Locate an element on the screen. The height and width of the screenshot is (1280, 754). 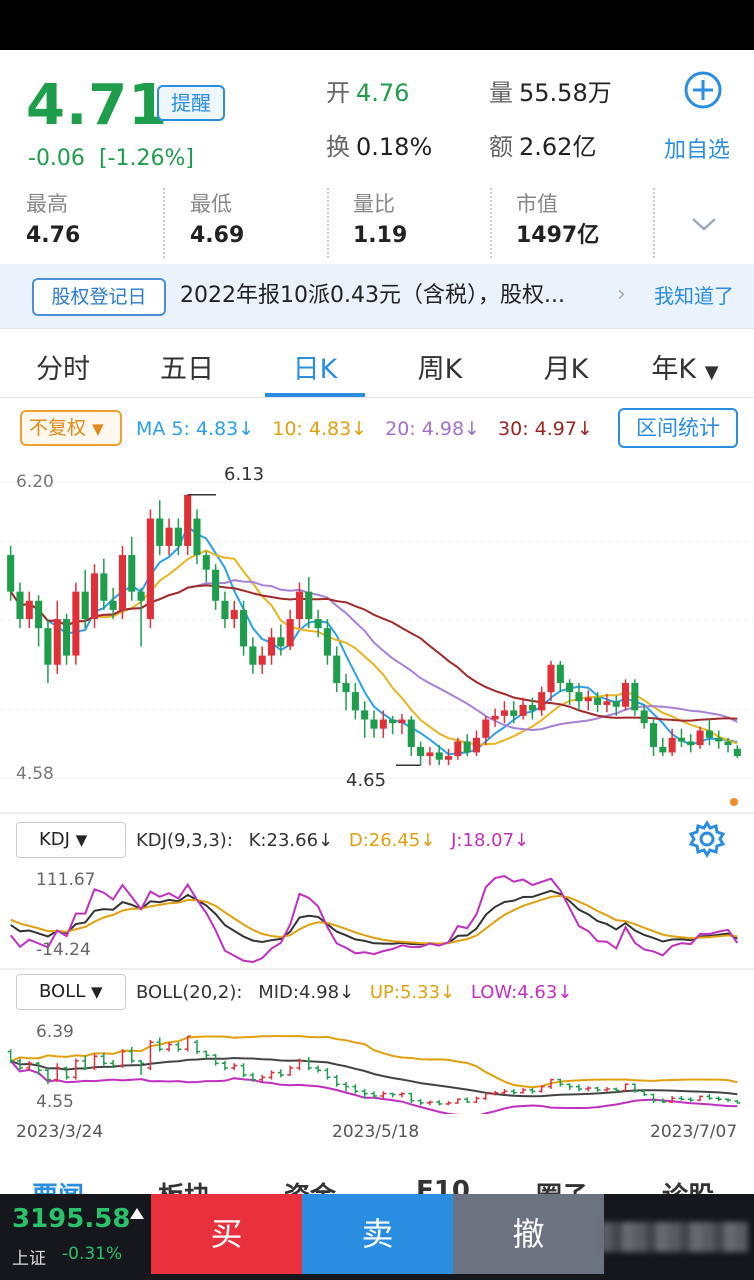
dismiss-notice-button: 我知道了 is located at coordinates (694, 296).